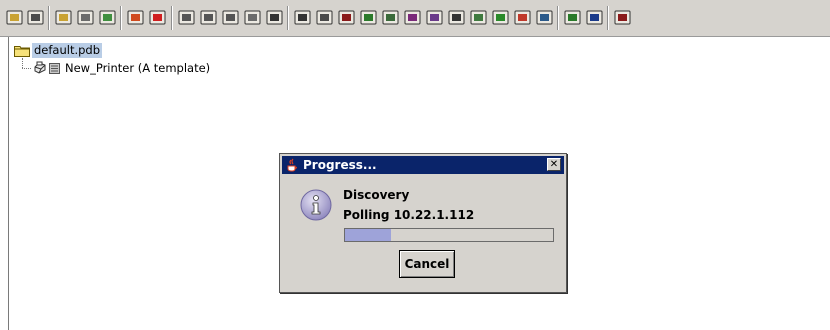 The width and height of the screenshot is (830, 330). I want to click on cancel-button: Cancel, so click(427, 264).